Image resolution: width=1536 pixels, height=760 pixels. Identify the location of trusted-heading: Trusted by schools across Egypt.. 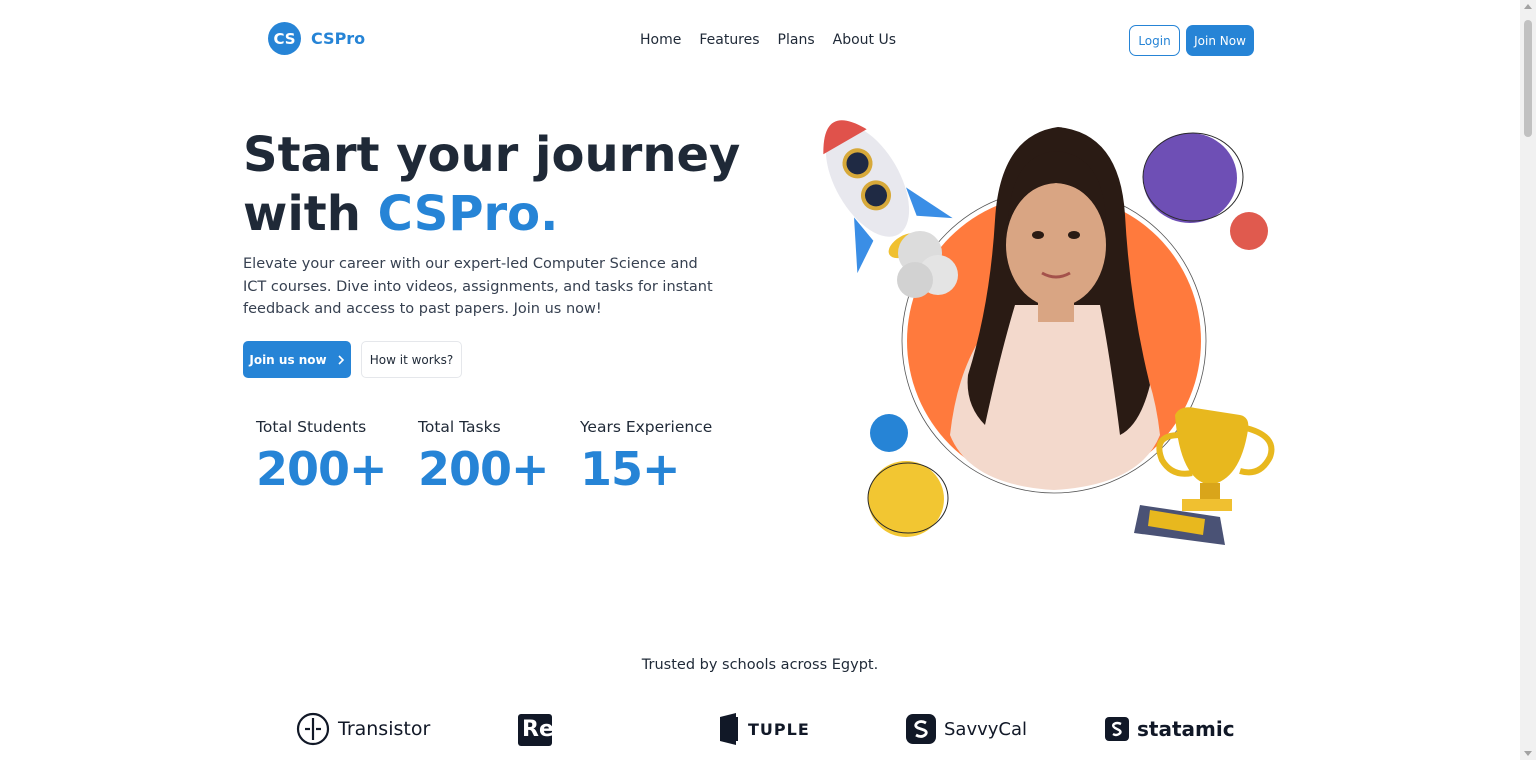
(760, 665).